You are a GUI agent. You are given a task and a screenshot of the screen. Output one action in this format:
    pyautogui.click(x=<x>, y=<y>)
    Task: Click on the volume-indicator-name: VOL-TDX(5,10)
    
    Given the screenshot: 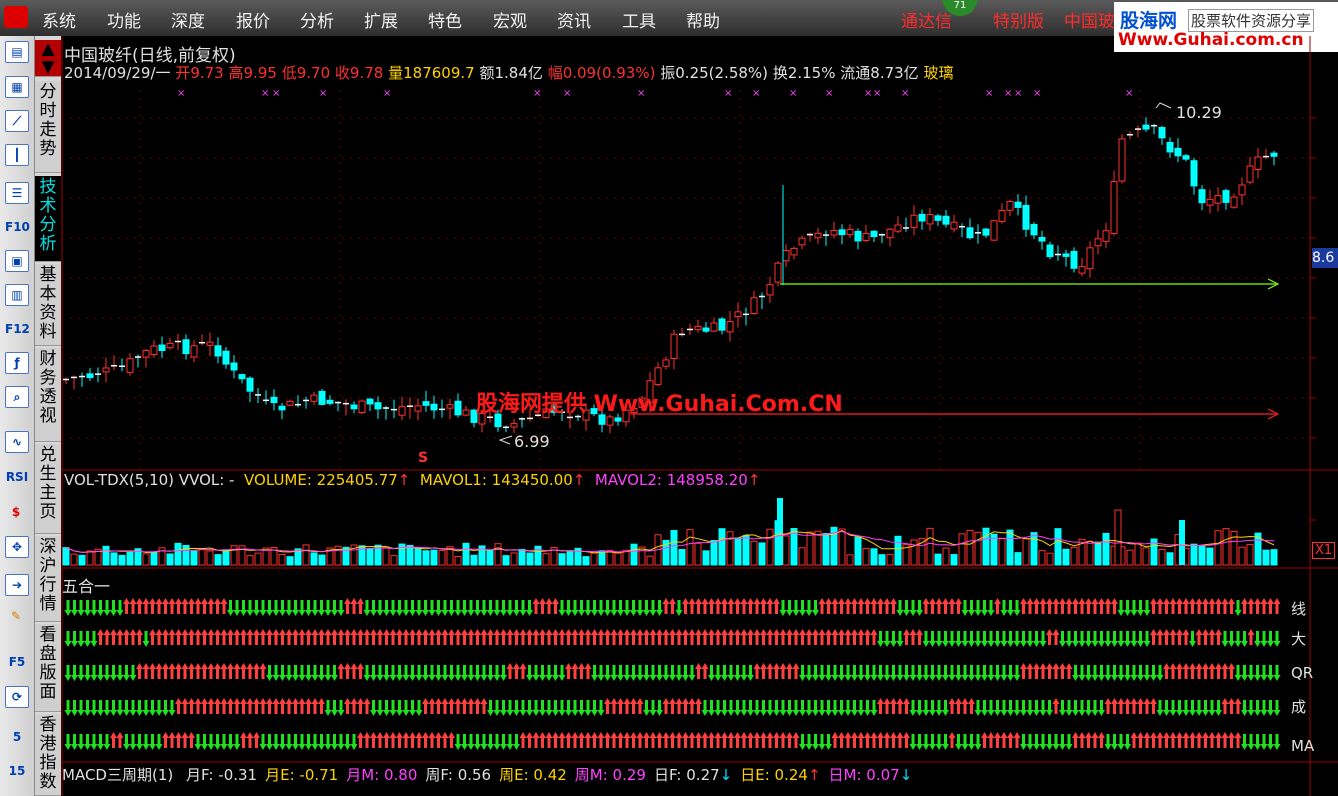 What is the action you would take?
    pyautogui.click(x=119, y=480)
    